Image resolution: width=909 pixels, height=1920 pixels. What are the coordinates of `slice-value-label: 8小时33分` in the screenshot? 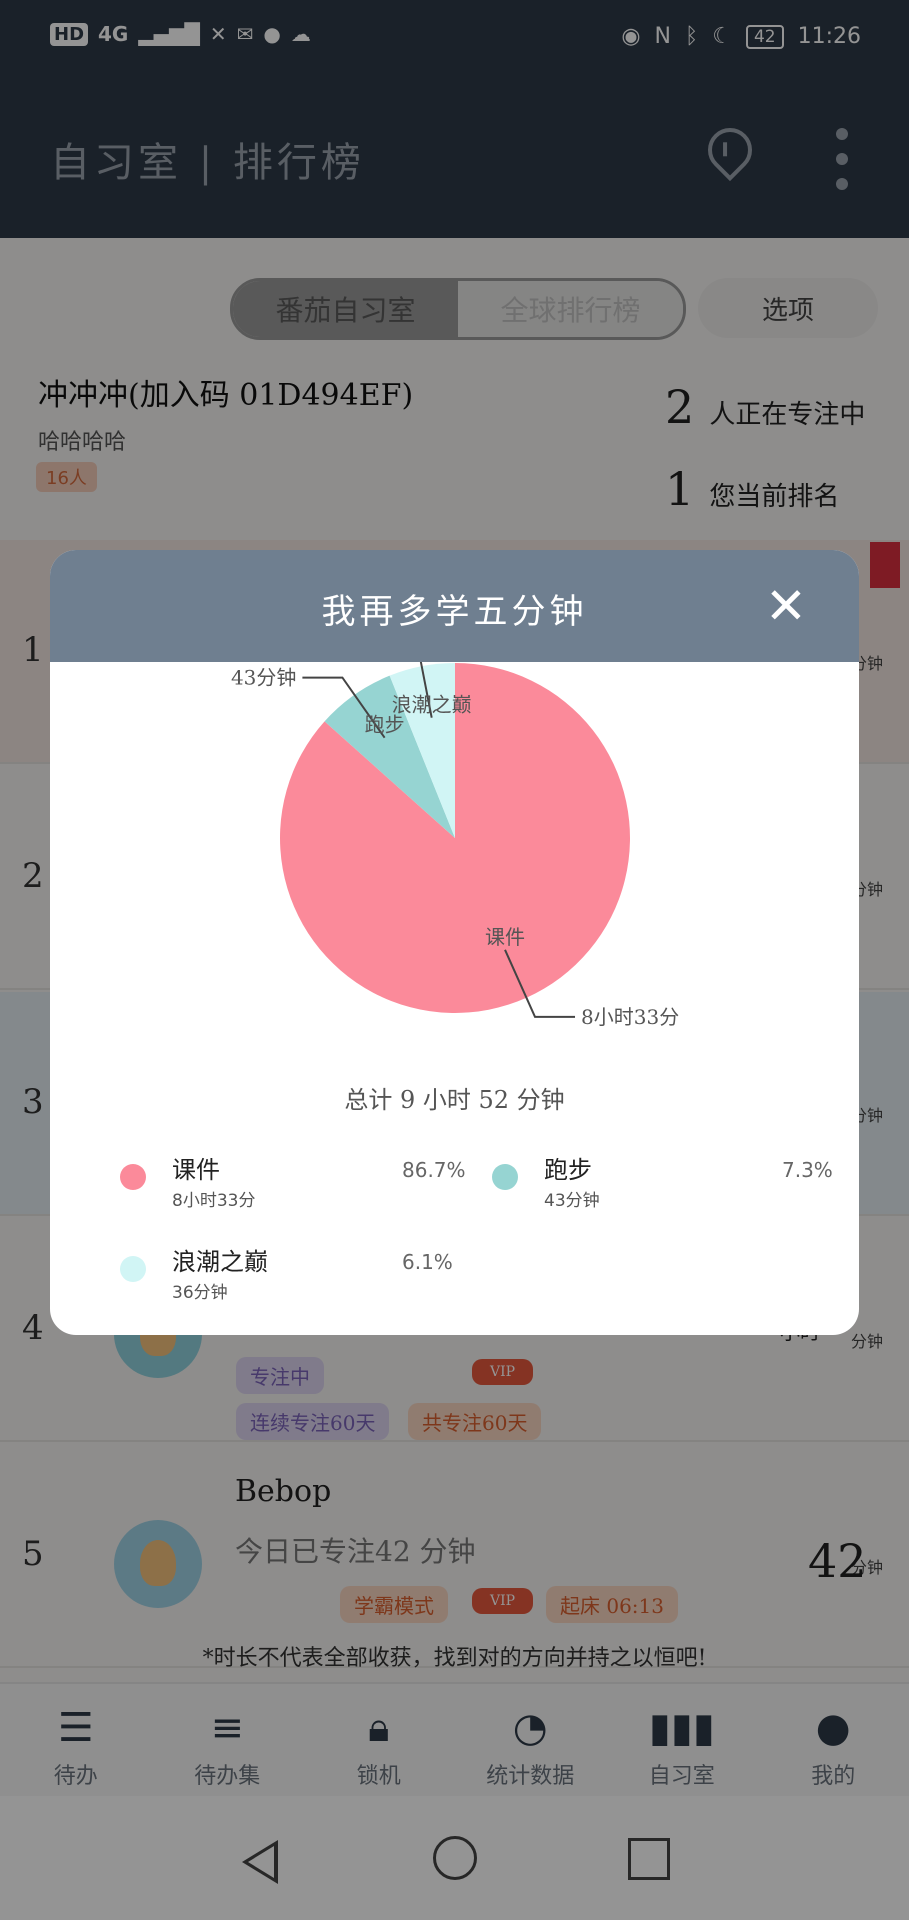 It's located at (630, 1017).